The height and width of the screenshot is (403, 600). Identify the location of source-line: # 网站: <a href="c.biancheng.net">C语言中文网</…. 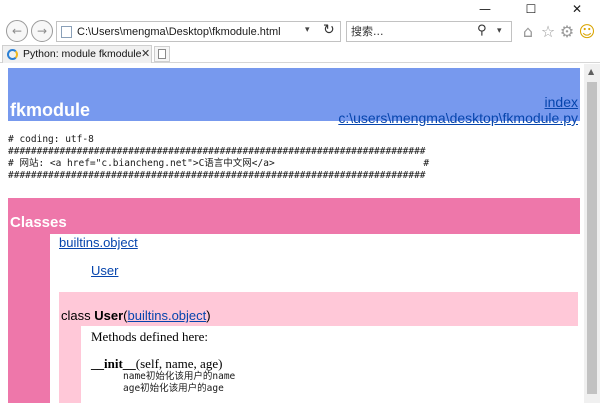
(219, 163).